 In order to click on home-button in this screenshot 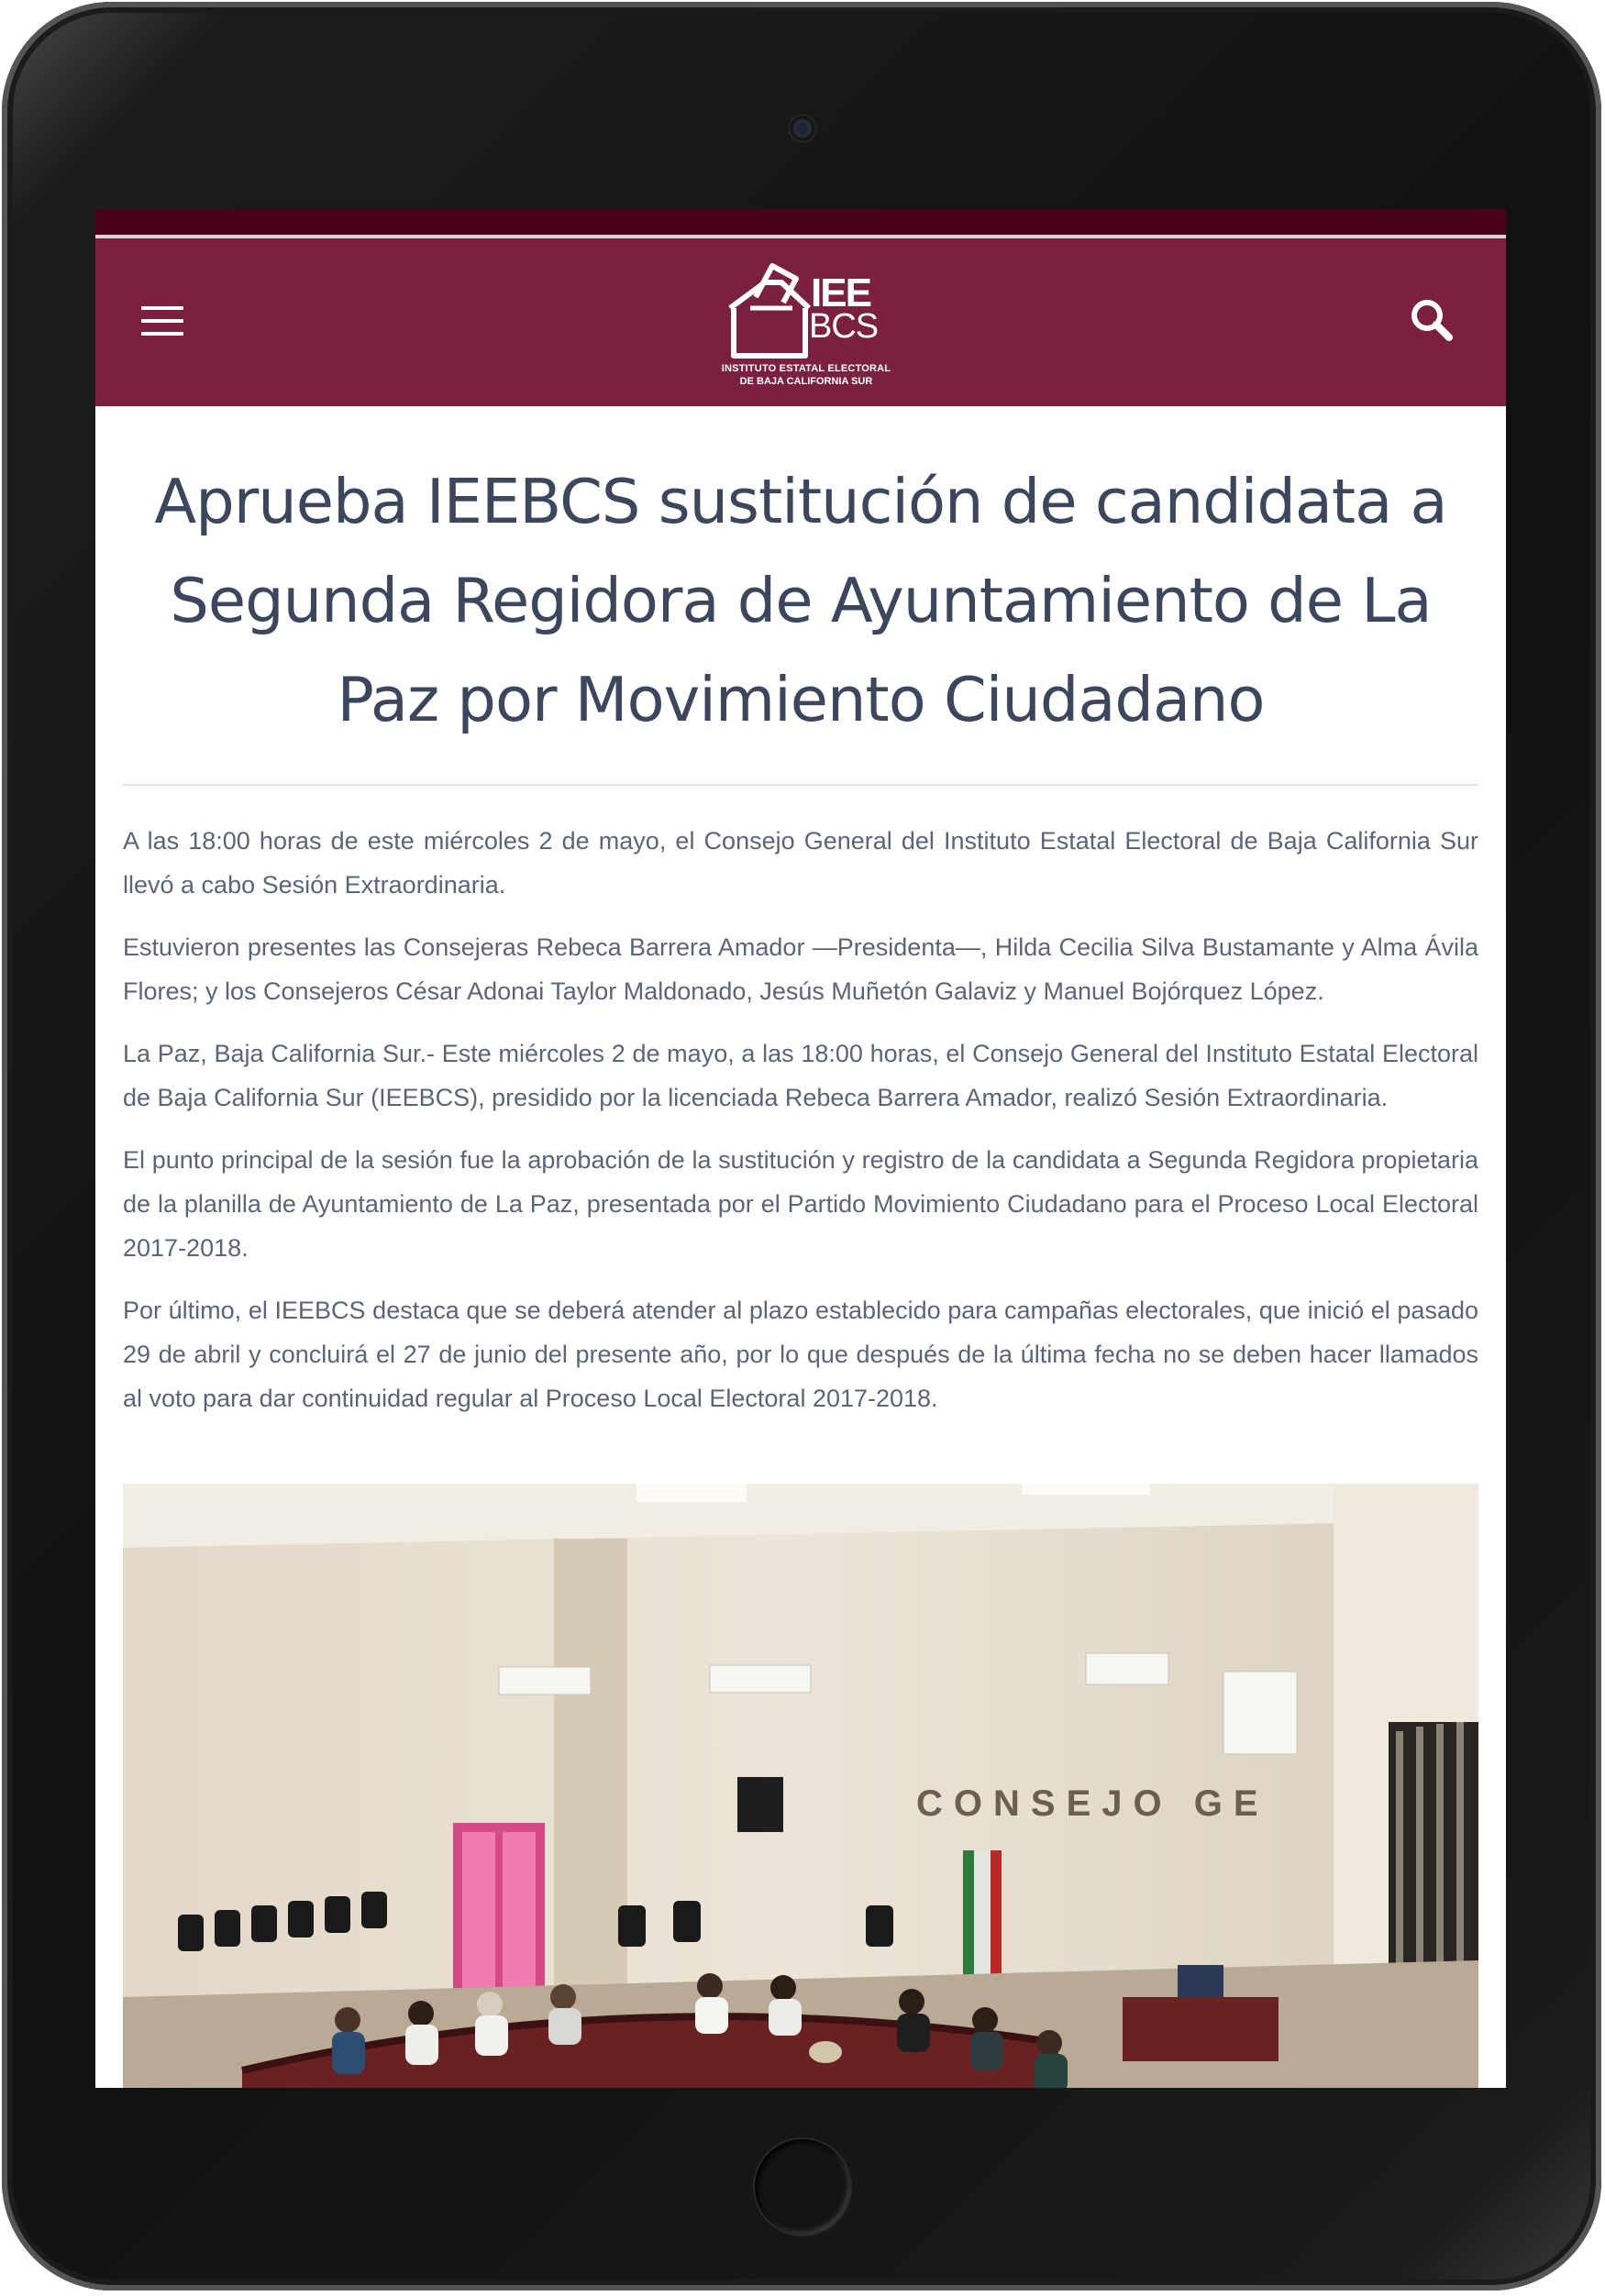, I will do `click(802, 2187)`.